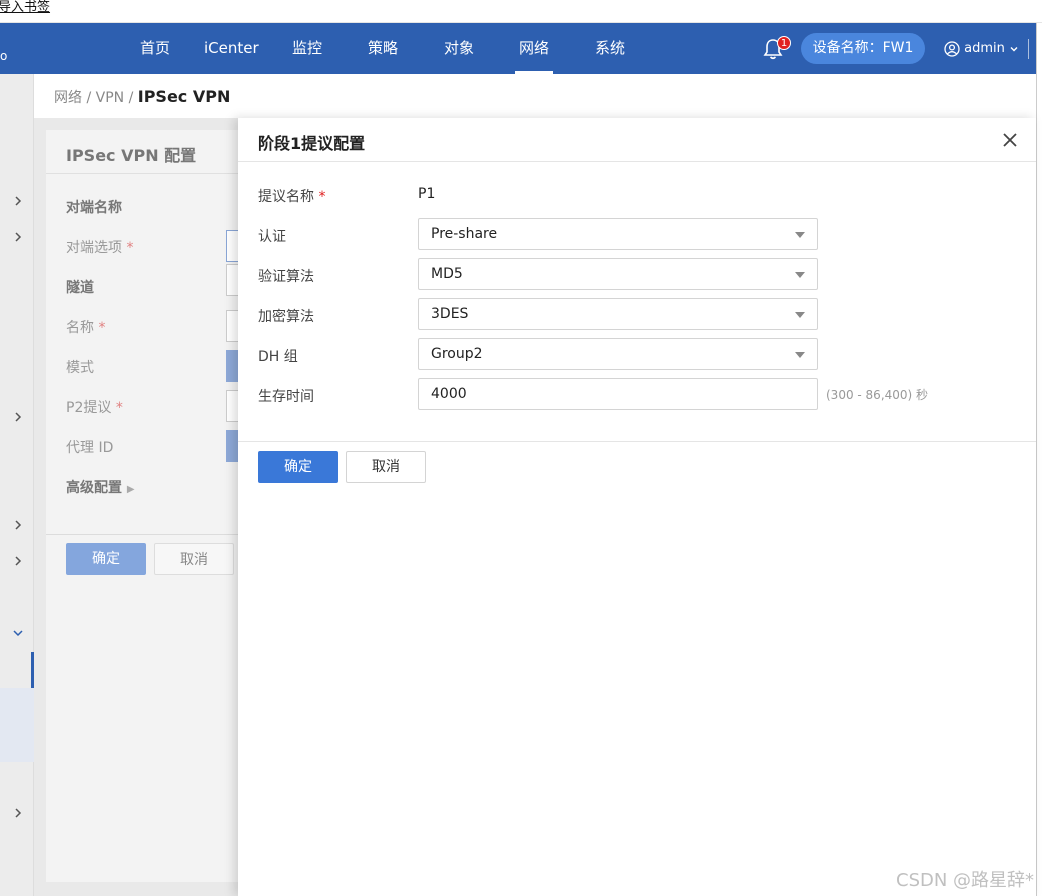 Image resolution: width=1042 pixels, height=896 pixels. I want to click on bg-cancel-button: 取消, so click(194, 559).